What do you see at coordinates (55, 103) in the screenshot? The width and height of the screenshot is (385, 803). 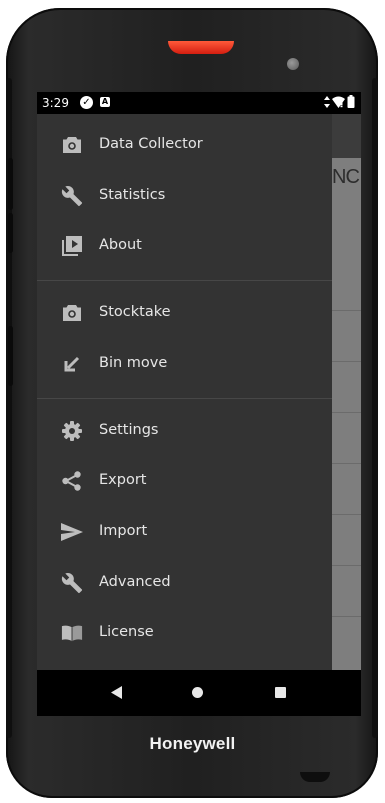 I see `status-time: 3:29` at bounding box center [55, 103].